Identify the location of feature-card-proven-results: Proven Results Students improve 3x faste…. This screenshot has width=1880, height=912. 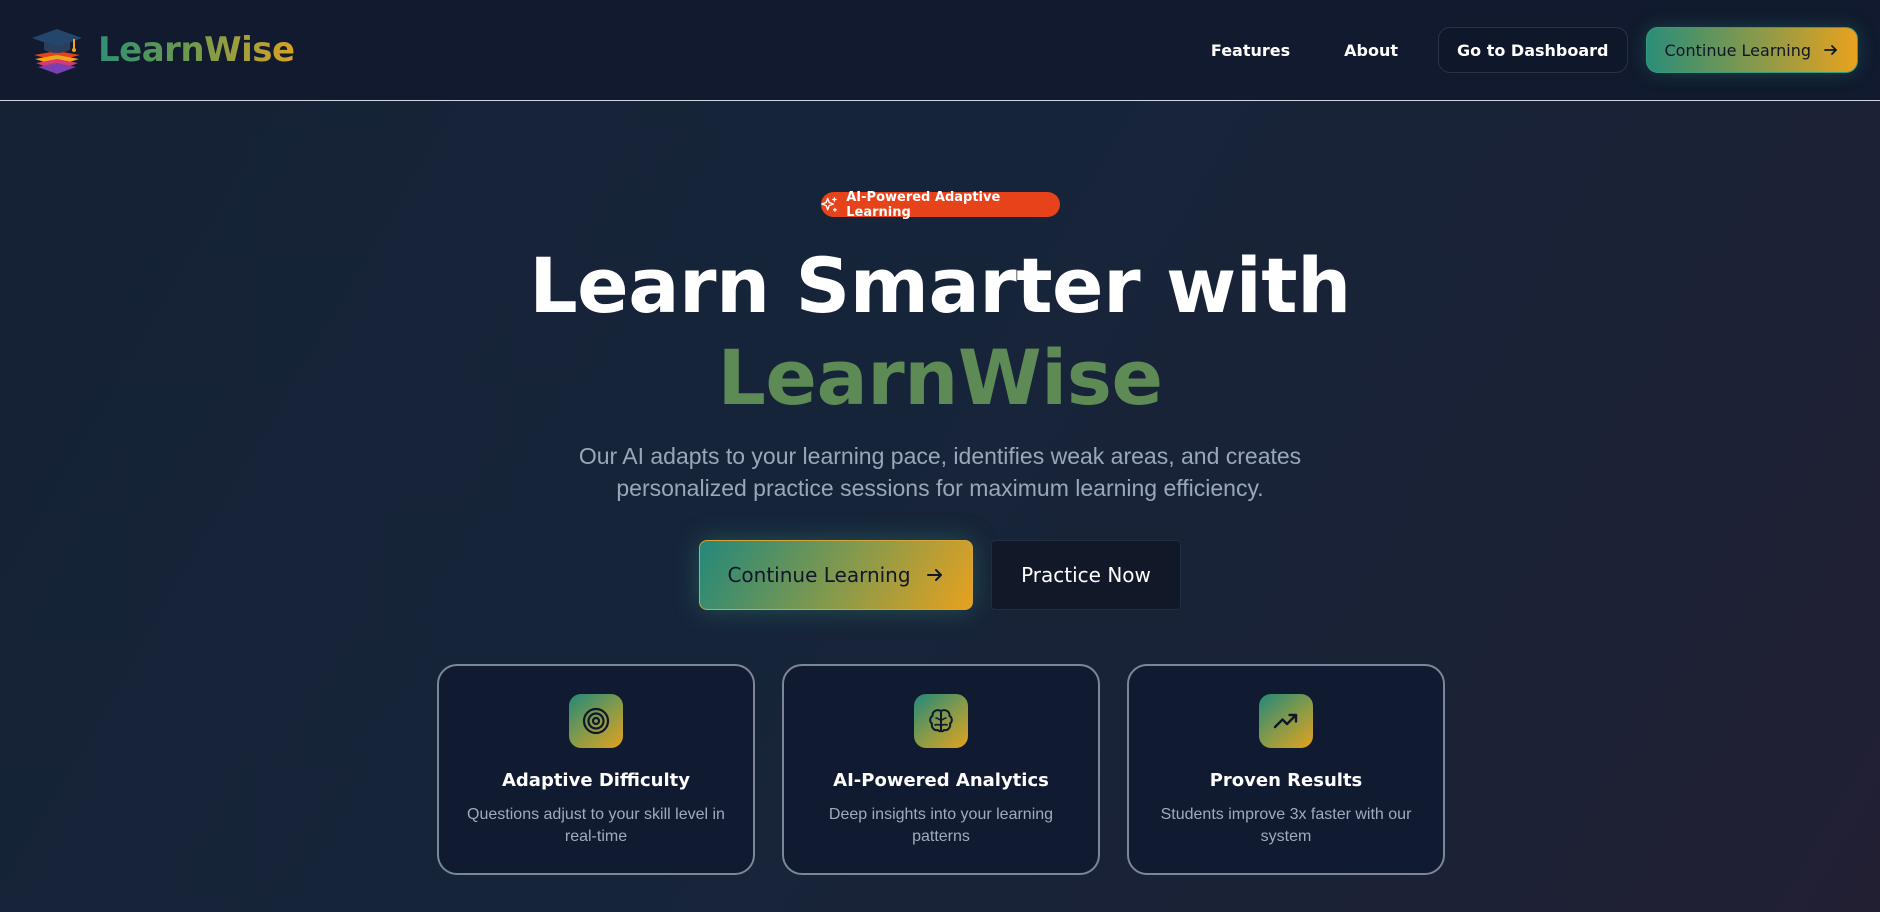
(1286, 769).